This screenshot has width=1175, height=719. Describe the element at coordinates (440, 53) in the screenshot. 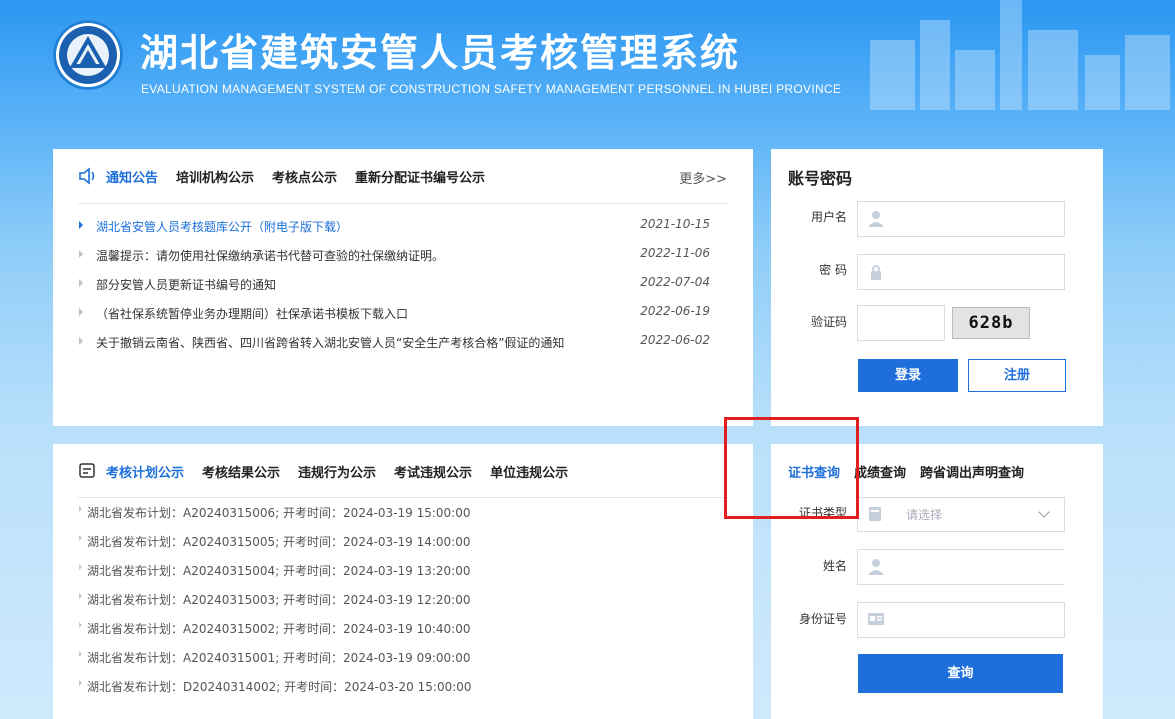

I see `system-title: 湖北省建筑安管人员考核管理系统` at that location.